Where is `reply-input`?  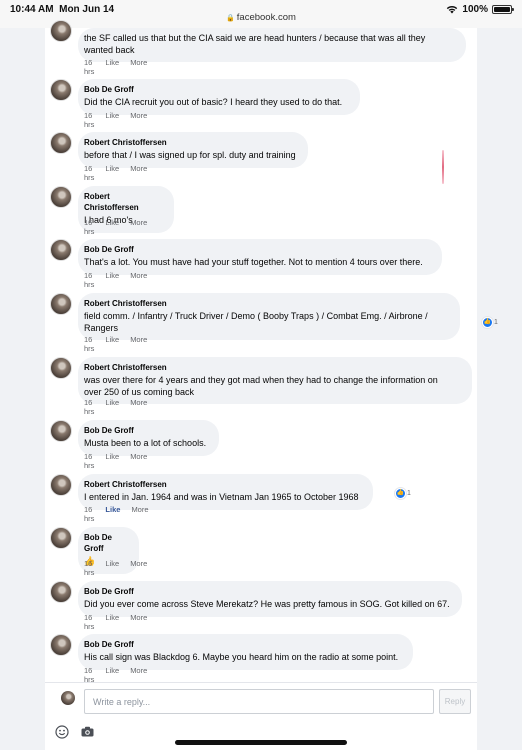
reply-input is located at coordinates (259, 701).